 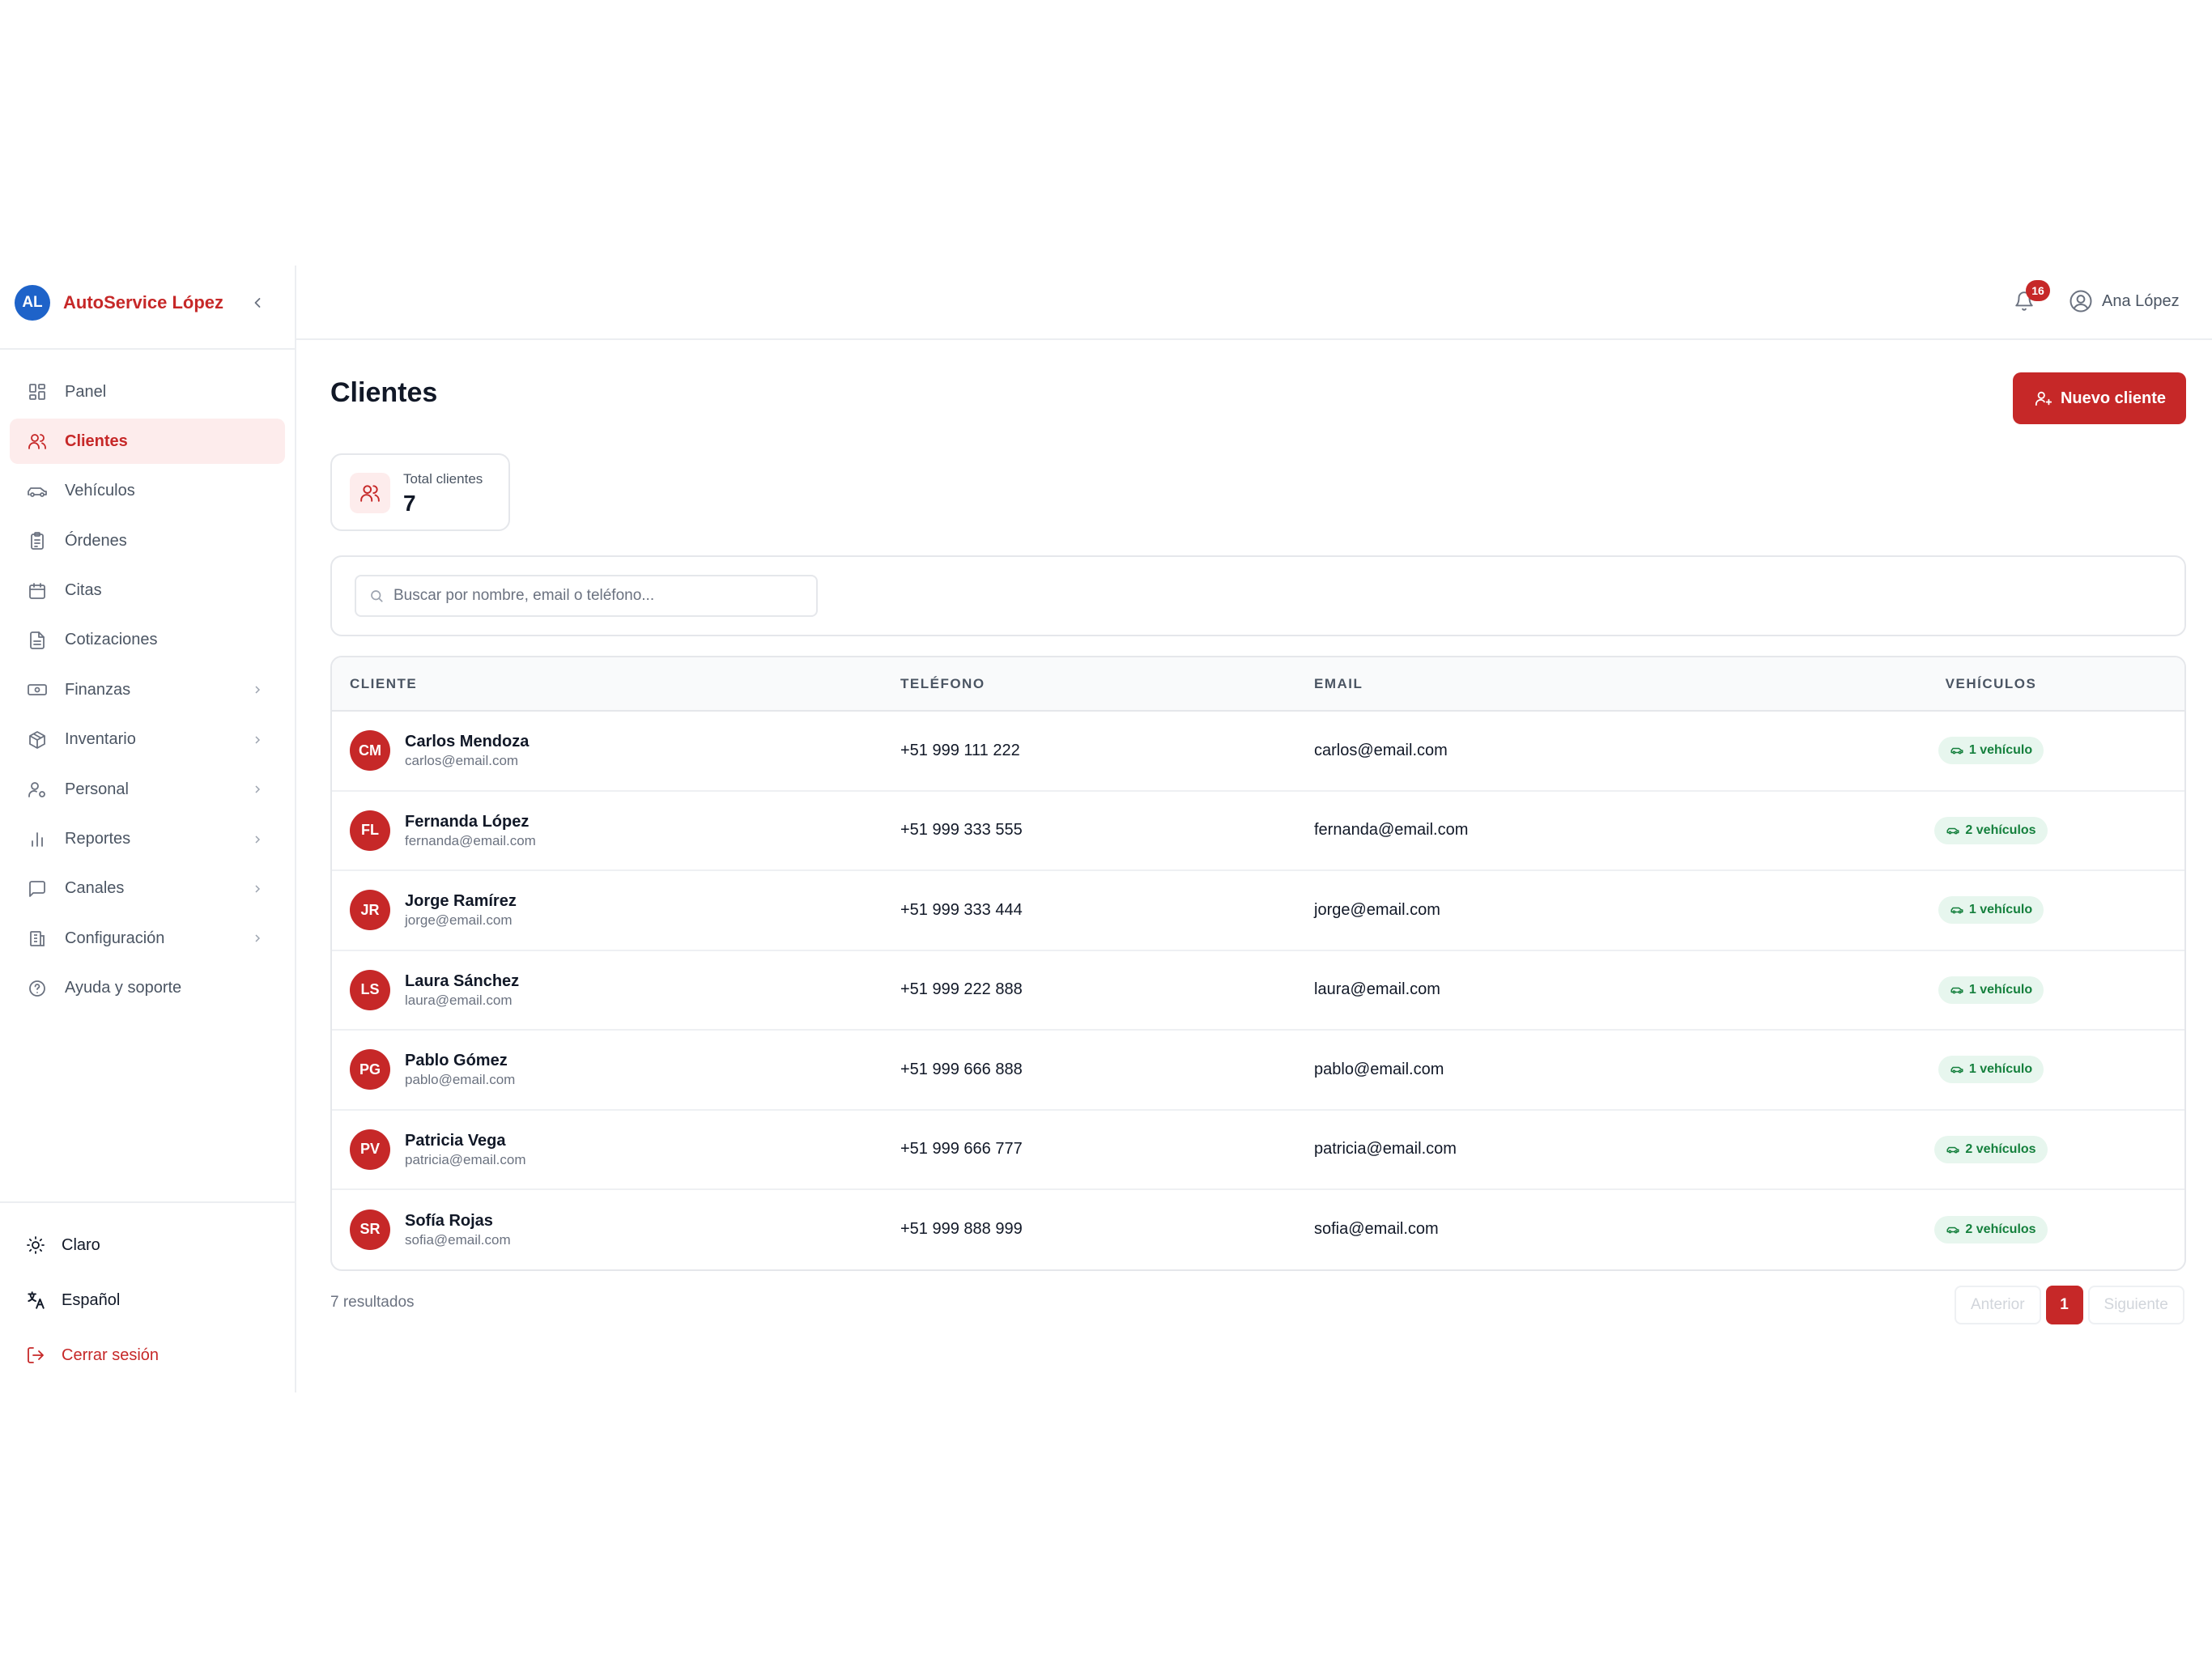 What do you see at coordinates (1379, 1069) in the screenshot?
I see `email-cell: pablo@email.com` at bounding box center [1379, 1069].